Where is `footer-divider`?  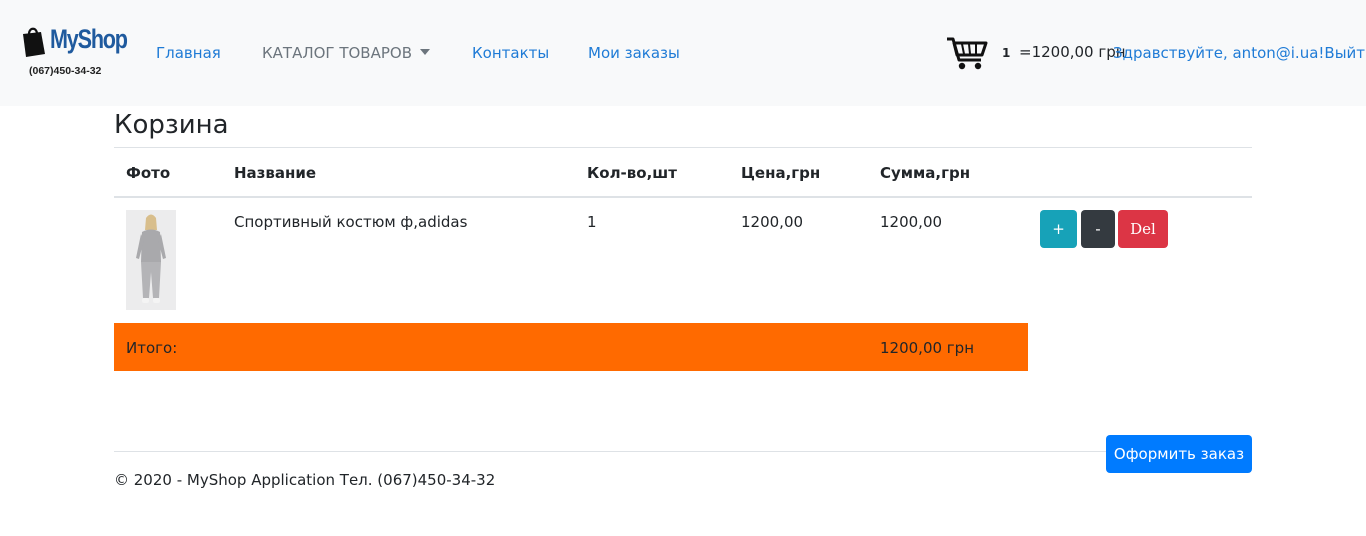 footer-divider is located at coordinates (683, 451).